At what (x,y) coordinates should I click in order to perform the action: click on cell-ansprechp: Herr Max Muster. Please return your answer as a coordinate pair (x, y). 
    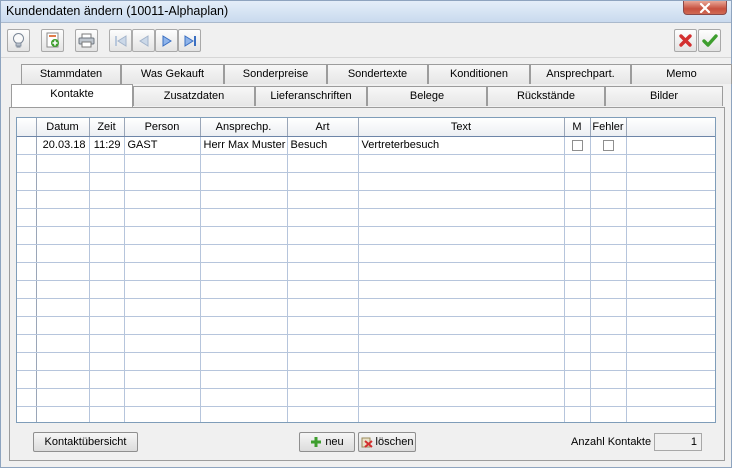
    Looking at the image, I should click on (244, 145).